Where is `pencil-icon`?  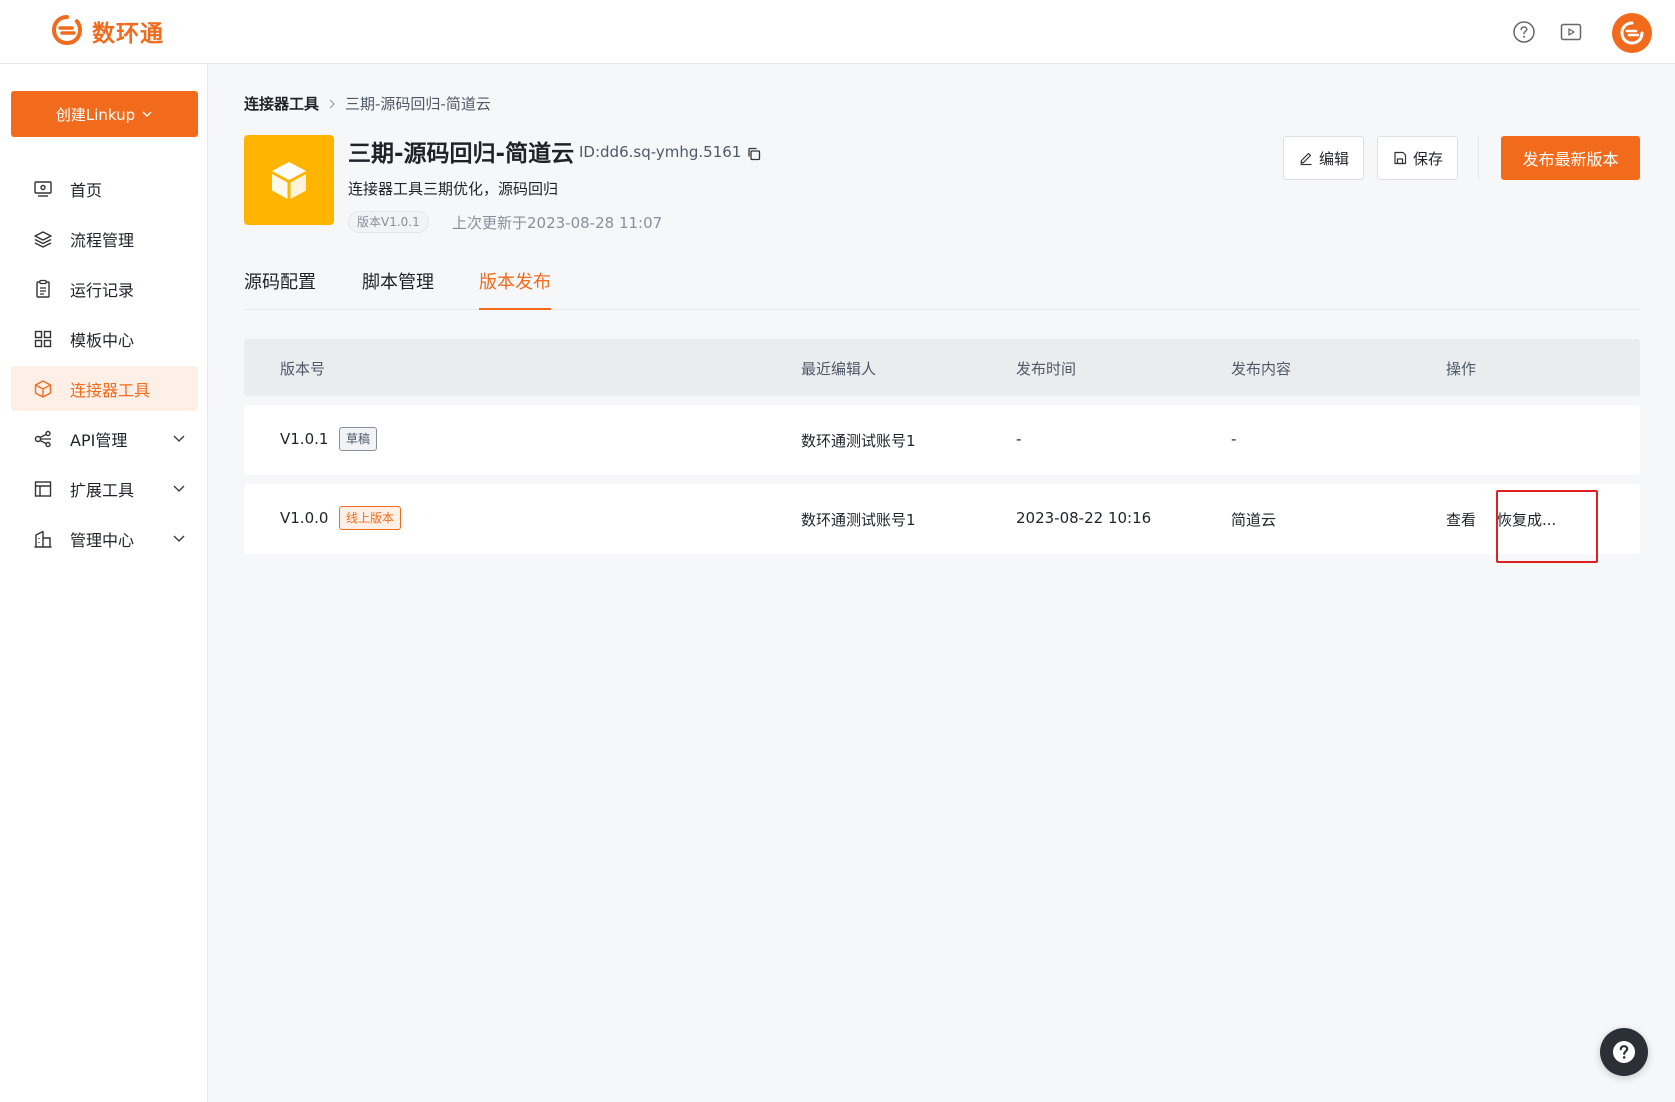 pencil-icon is located at coordinates (1306, 159).